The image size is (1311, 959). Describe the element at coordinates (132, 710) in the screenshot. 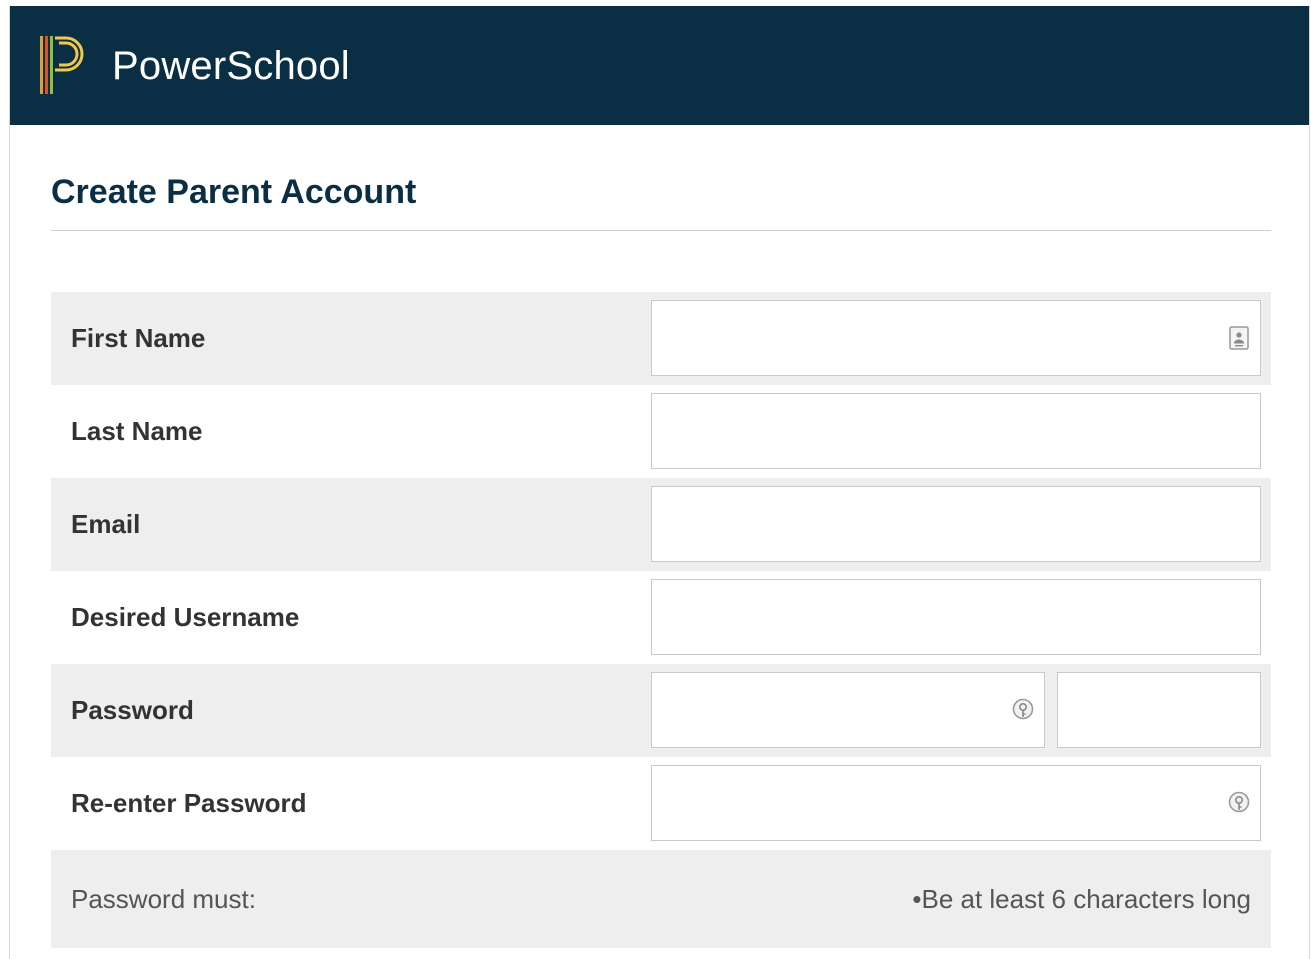

I see `password-label: Password` at that location.